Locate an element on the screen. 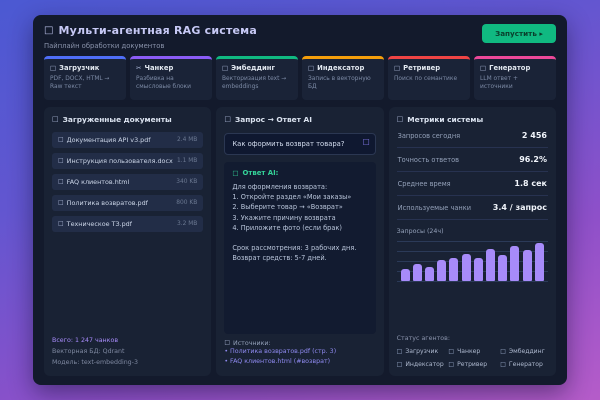 This screenshot has width=600, height=400. agent-status-indexer: □ Индексатор is located at coordinates (421, 364).